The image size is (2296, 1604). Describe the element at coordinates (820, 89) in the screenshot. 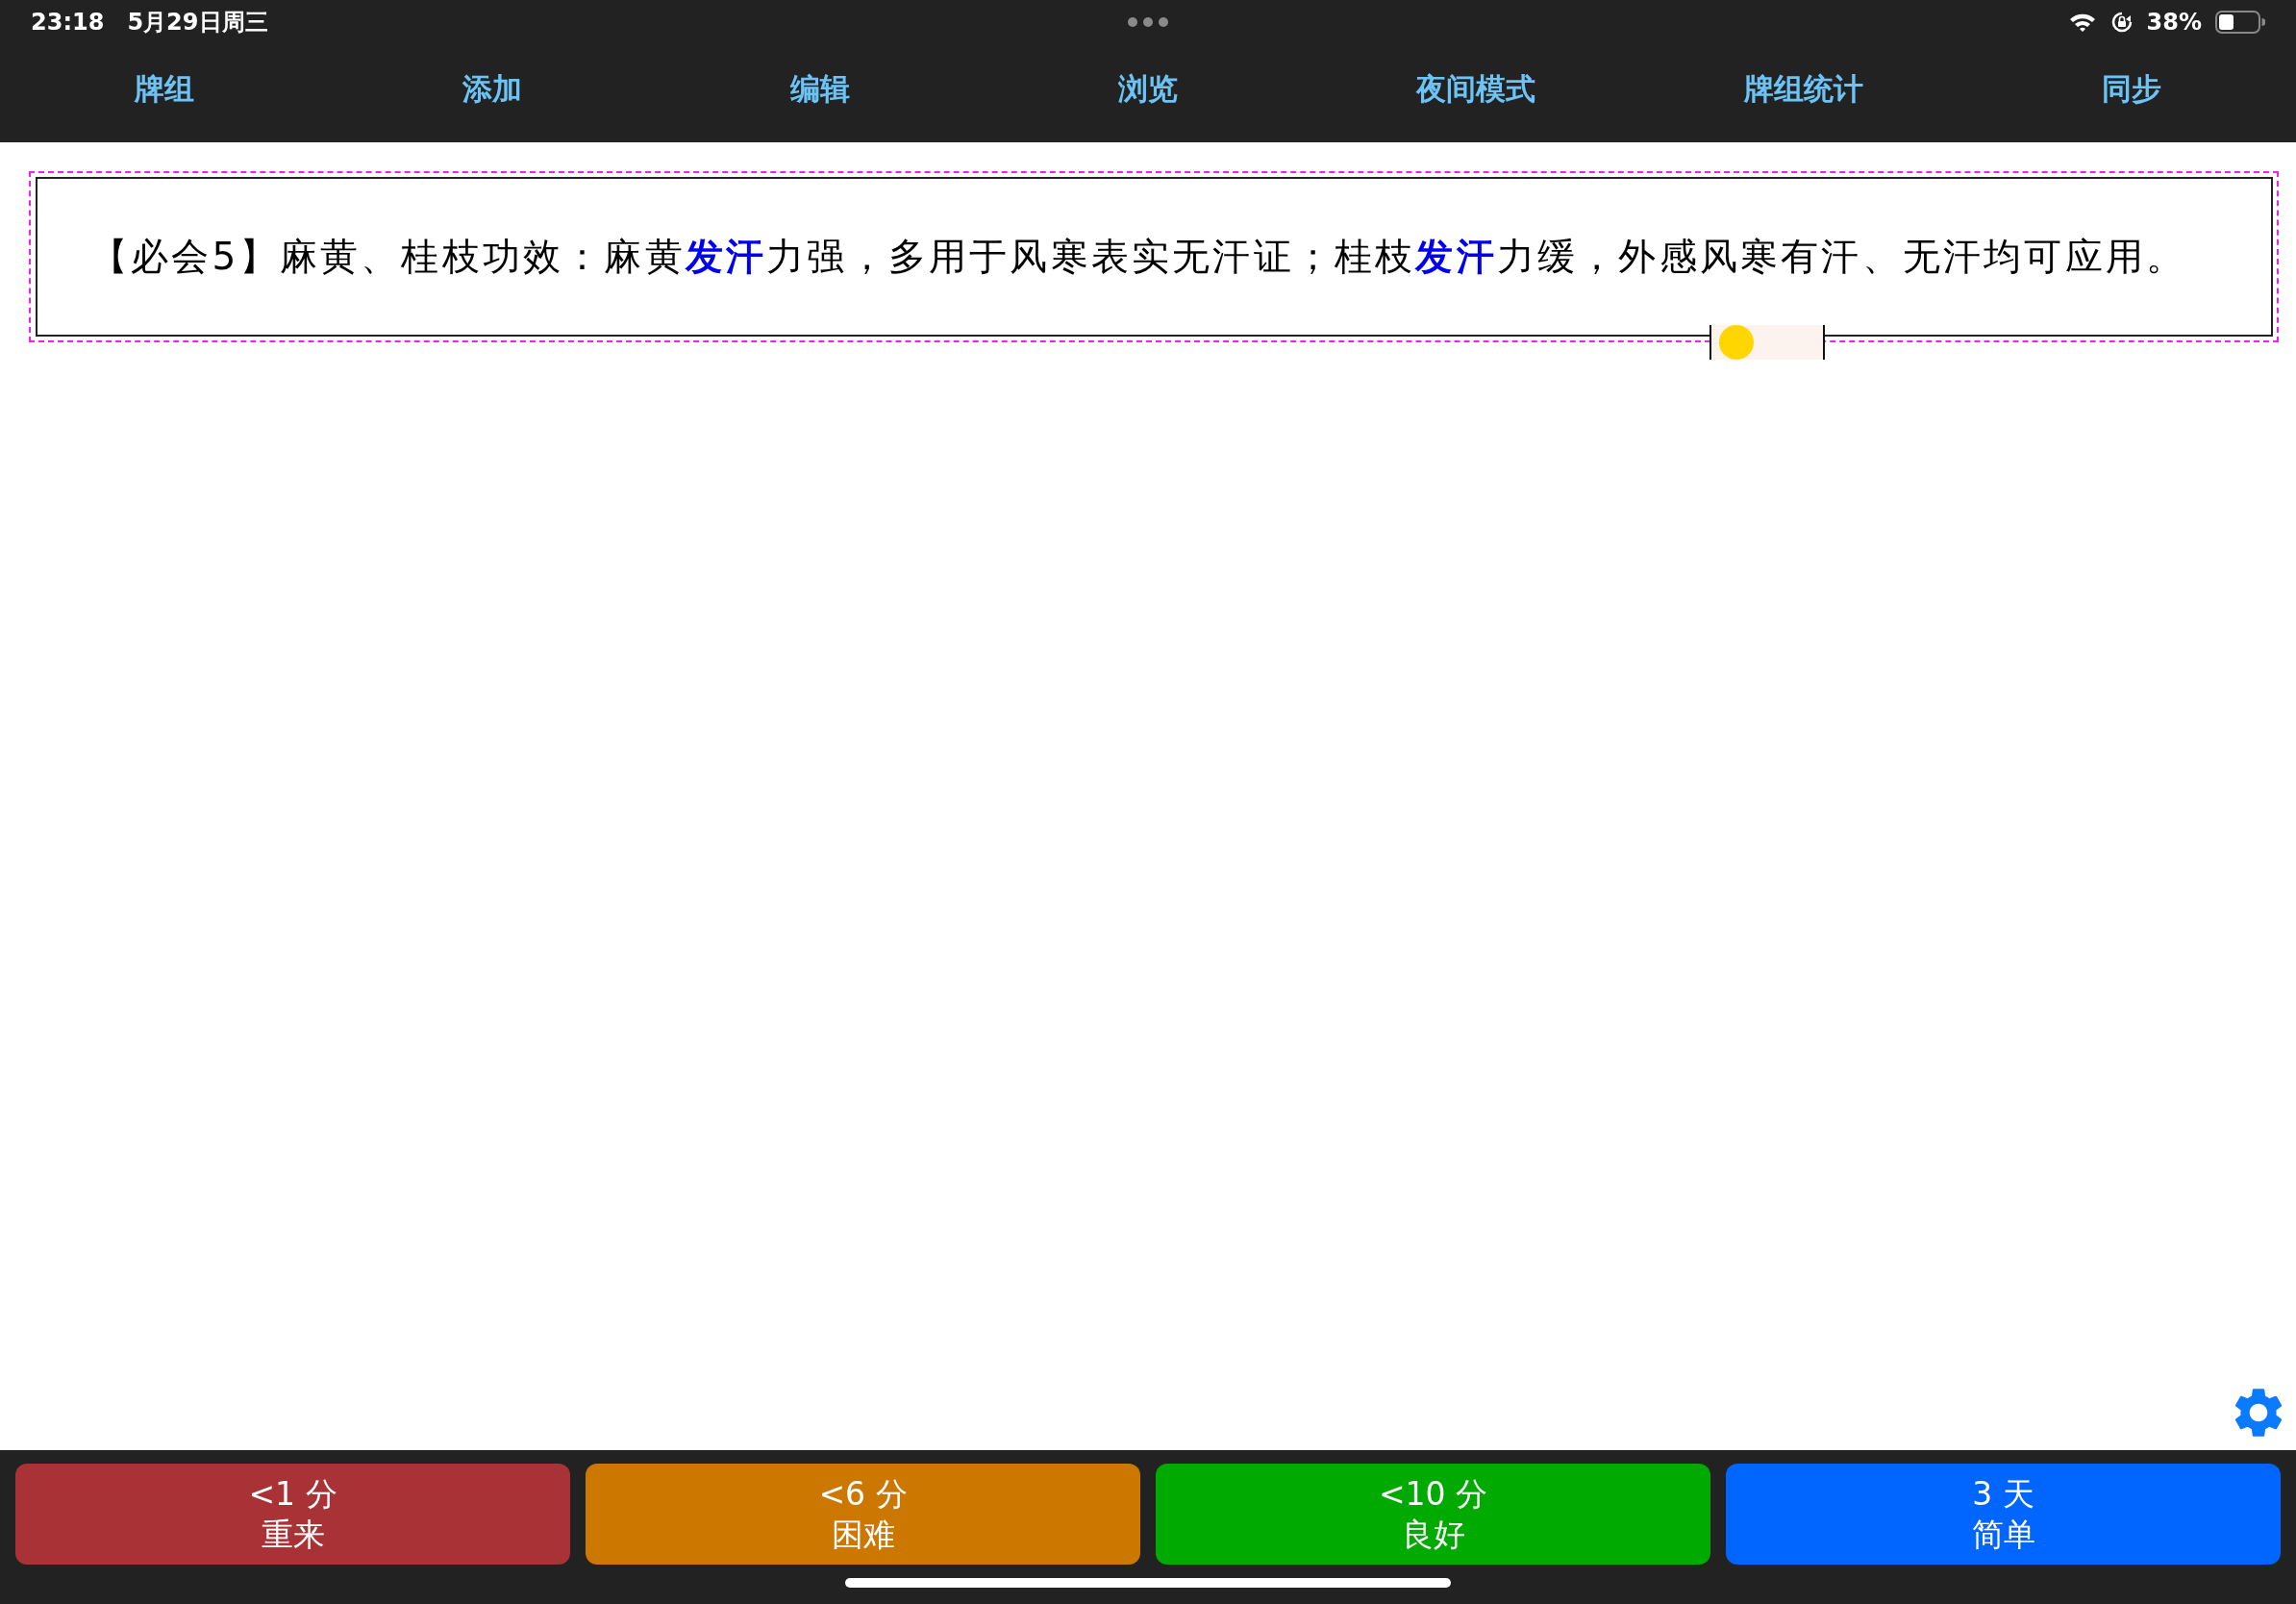

I see `nav-link: 编辑` at that location.